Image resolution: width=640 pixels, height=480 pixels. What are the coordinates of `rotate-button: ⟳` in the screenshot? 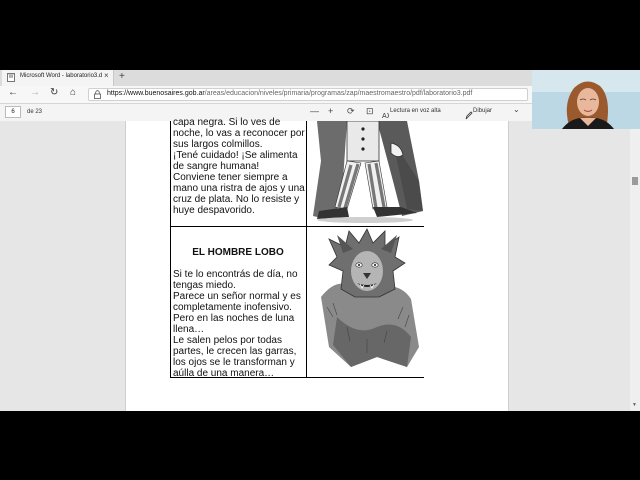 It's located at (351, 111).